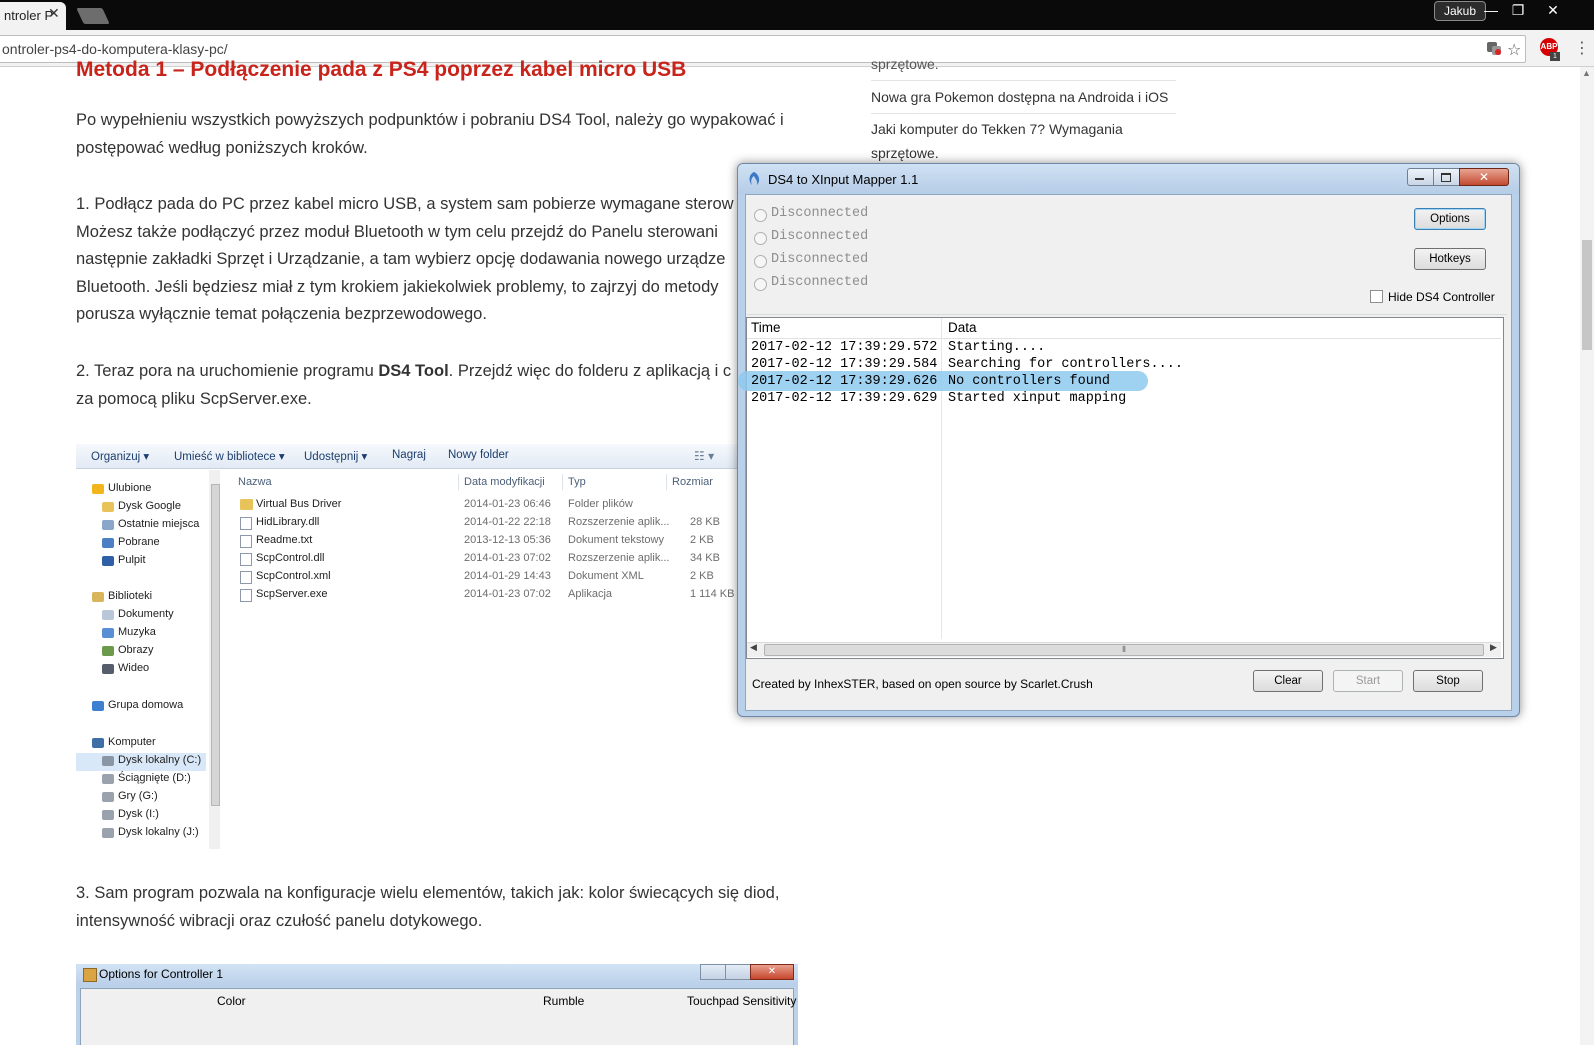  What do you see at coordinates (564, 1001) in the screenshot?
I see `options-rumble-label: Rumble` at bounding box center [564, 1001].